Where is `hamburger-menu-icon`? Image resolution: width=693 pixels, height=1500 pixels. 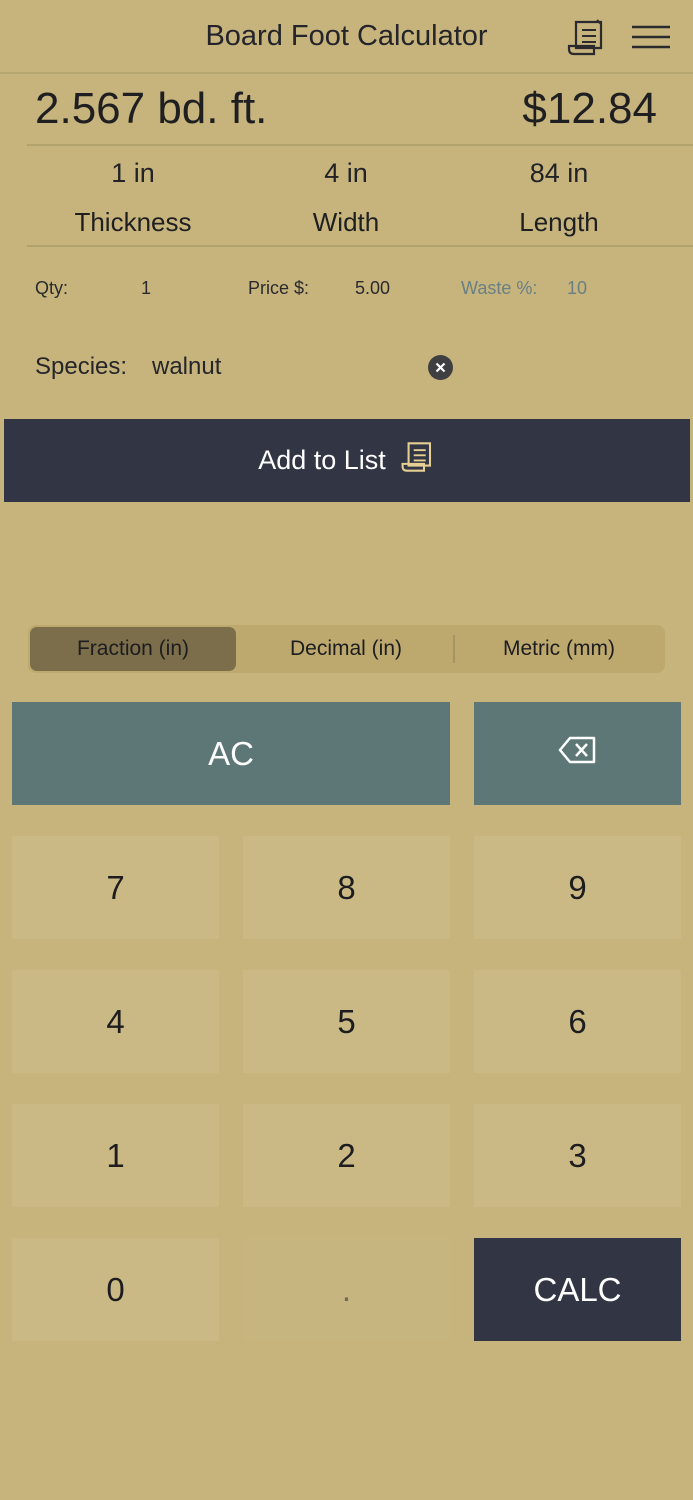 hamburger-menu-icon is located at coordinates (651, 38).